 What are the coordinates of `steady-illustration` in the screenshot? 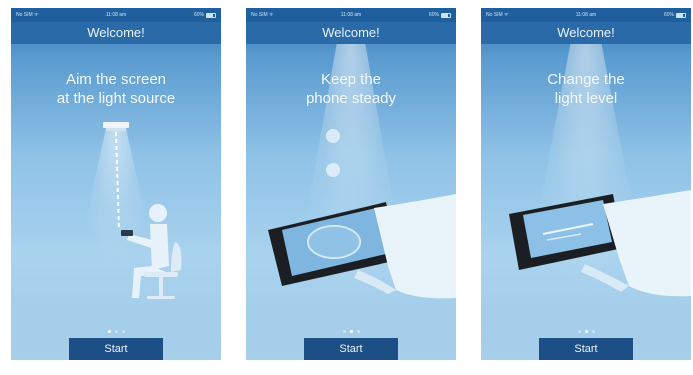 It's located at (362, 214).